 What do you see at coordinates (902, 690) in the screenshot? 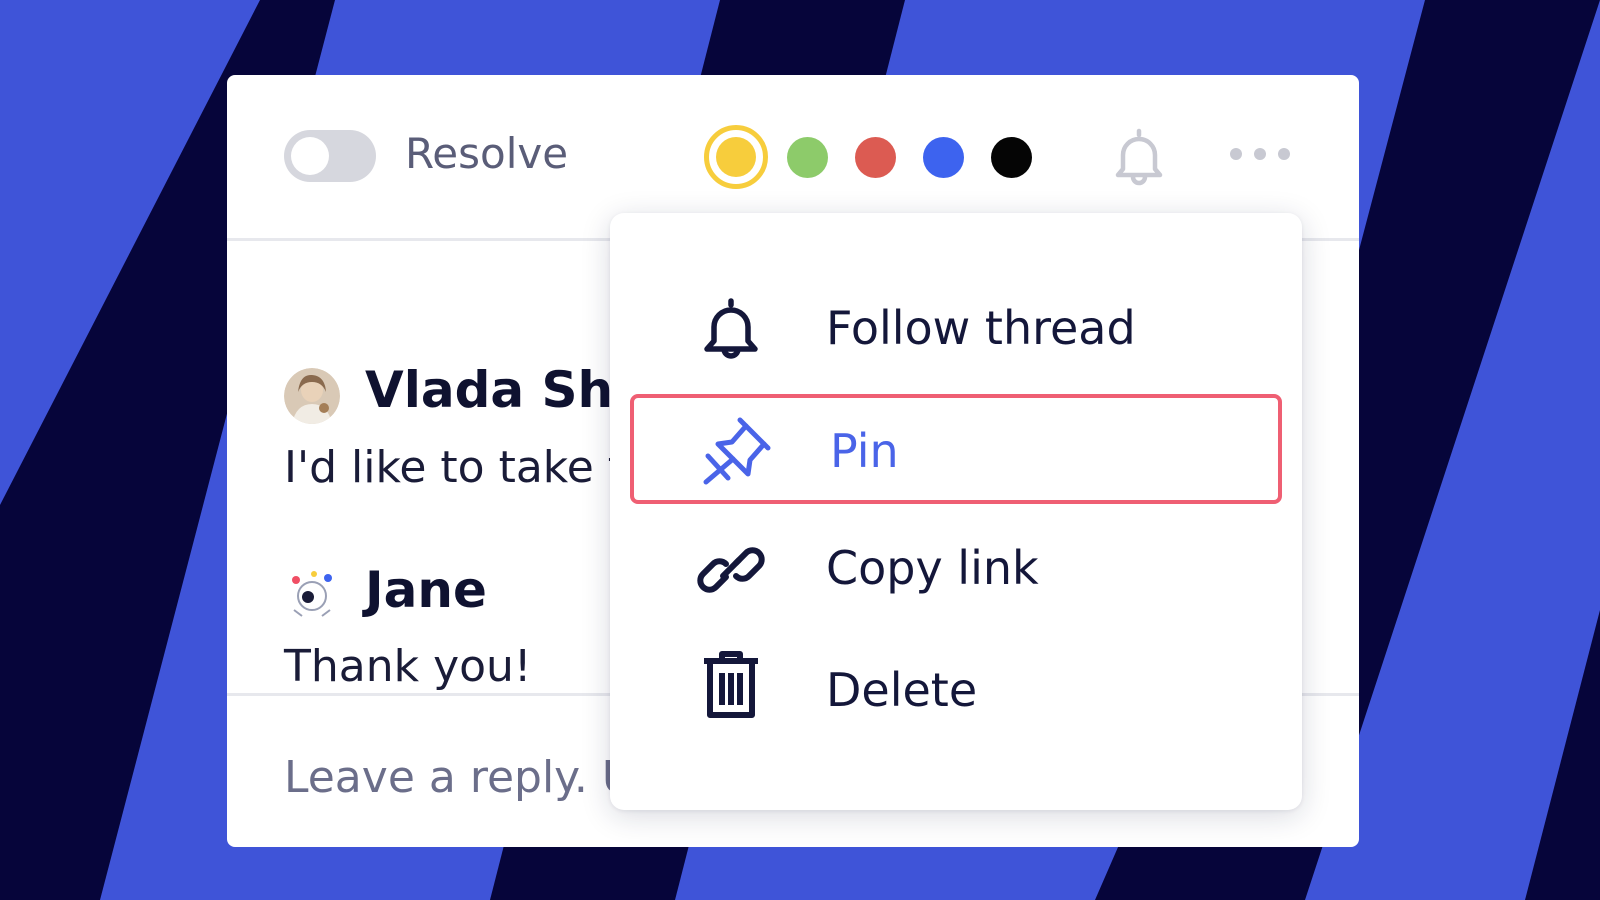
I see `menu-item-label: Delete` at bounding box center [902, 690].